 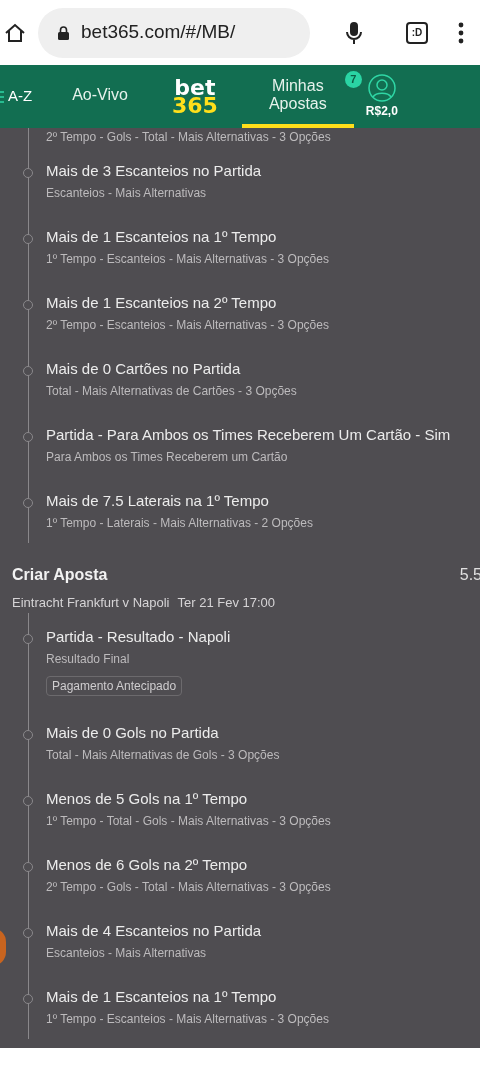 What do you see at coordinates (189, 820) in the screenshot?
I see `selection-market: 1º Tempo - Total - Gols - Mais Alternativas - 3 Opções` at bounding box center [189, 820].